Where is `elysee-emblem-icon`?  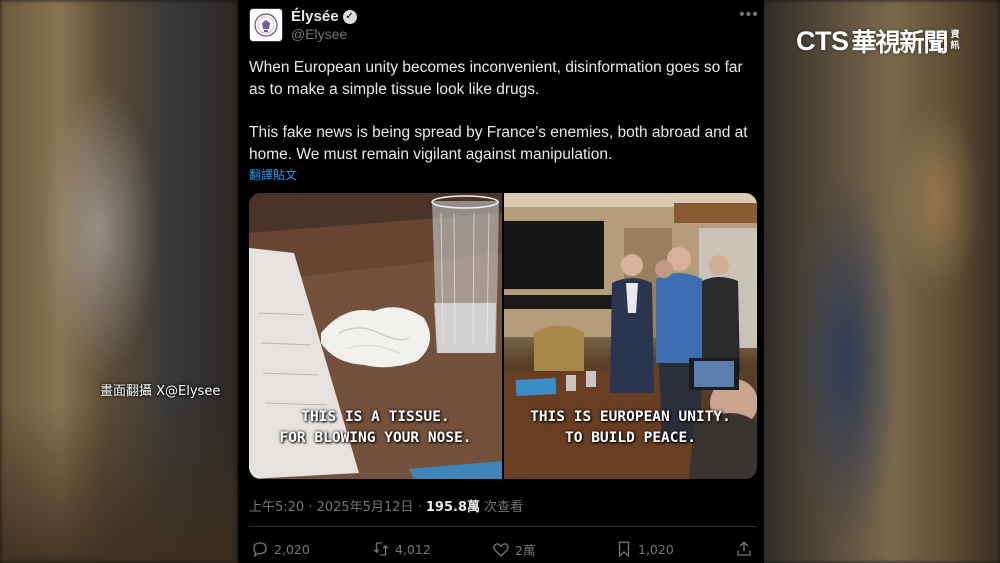 elysee-emblem-icon is located at coordinates (266, 25).